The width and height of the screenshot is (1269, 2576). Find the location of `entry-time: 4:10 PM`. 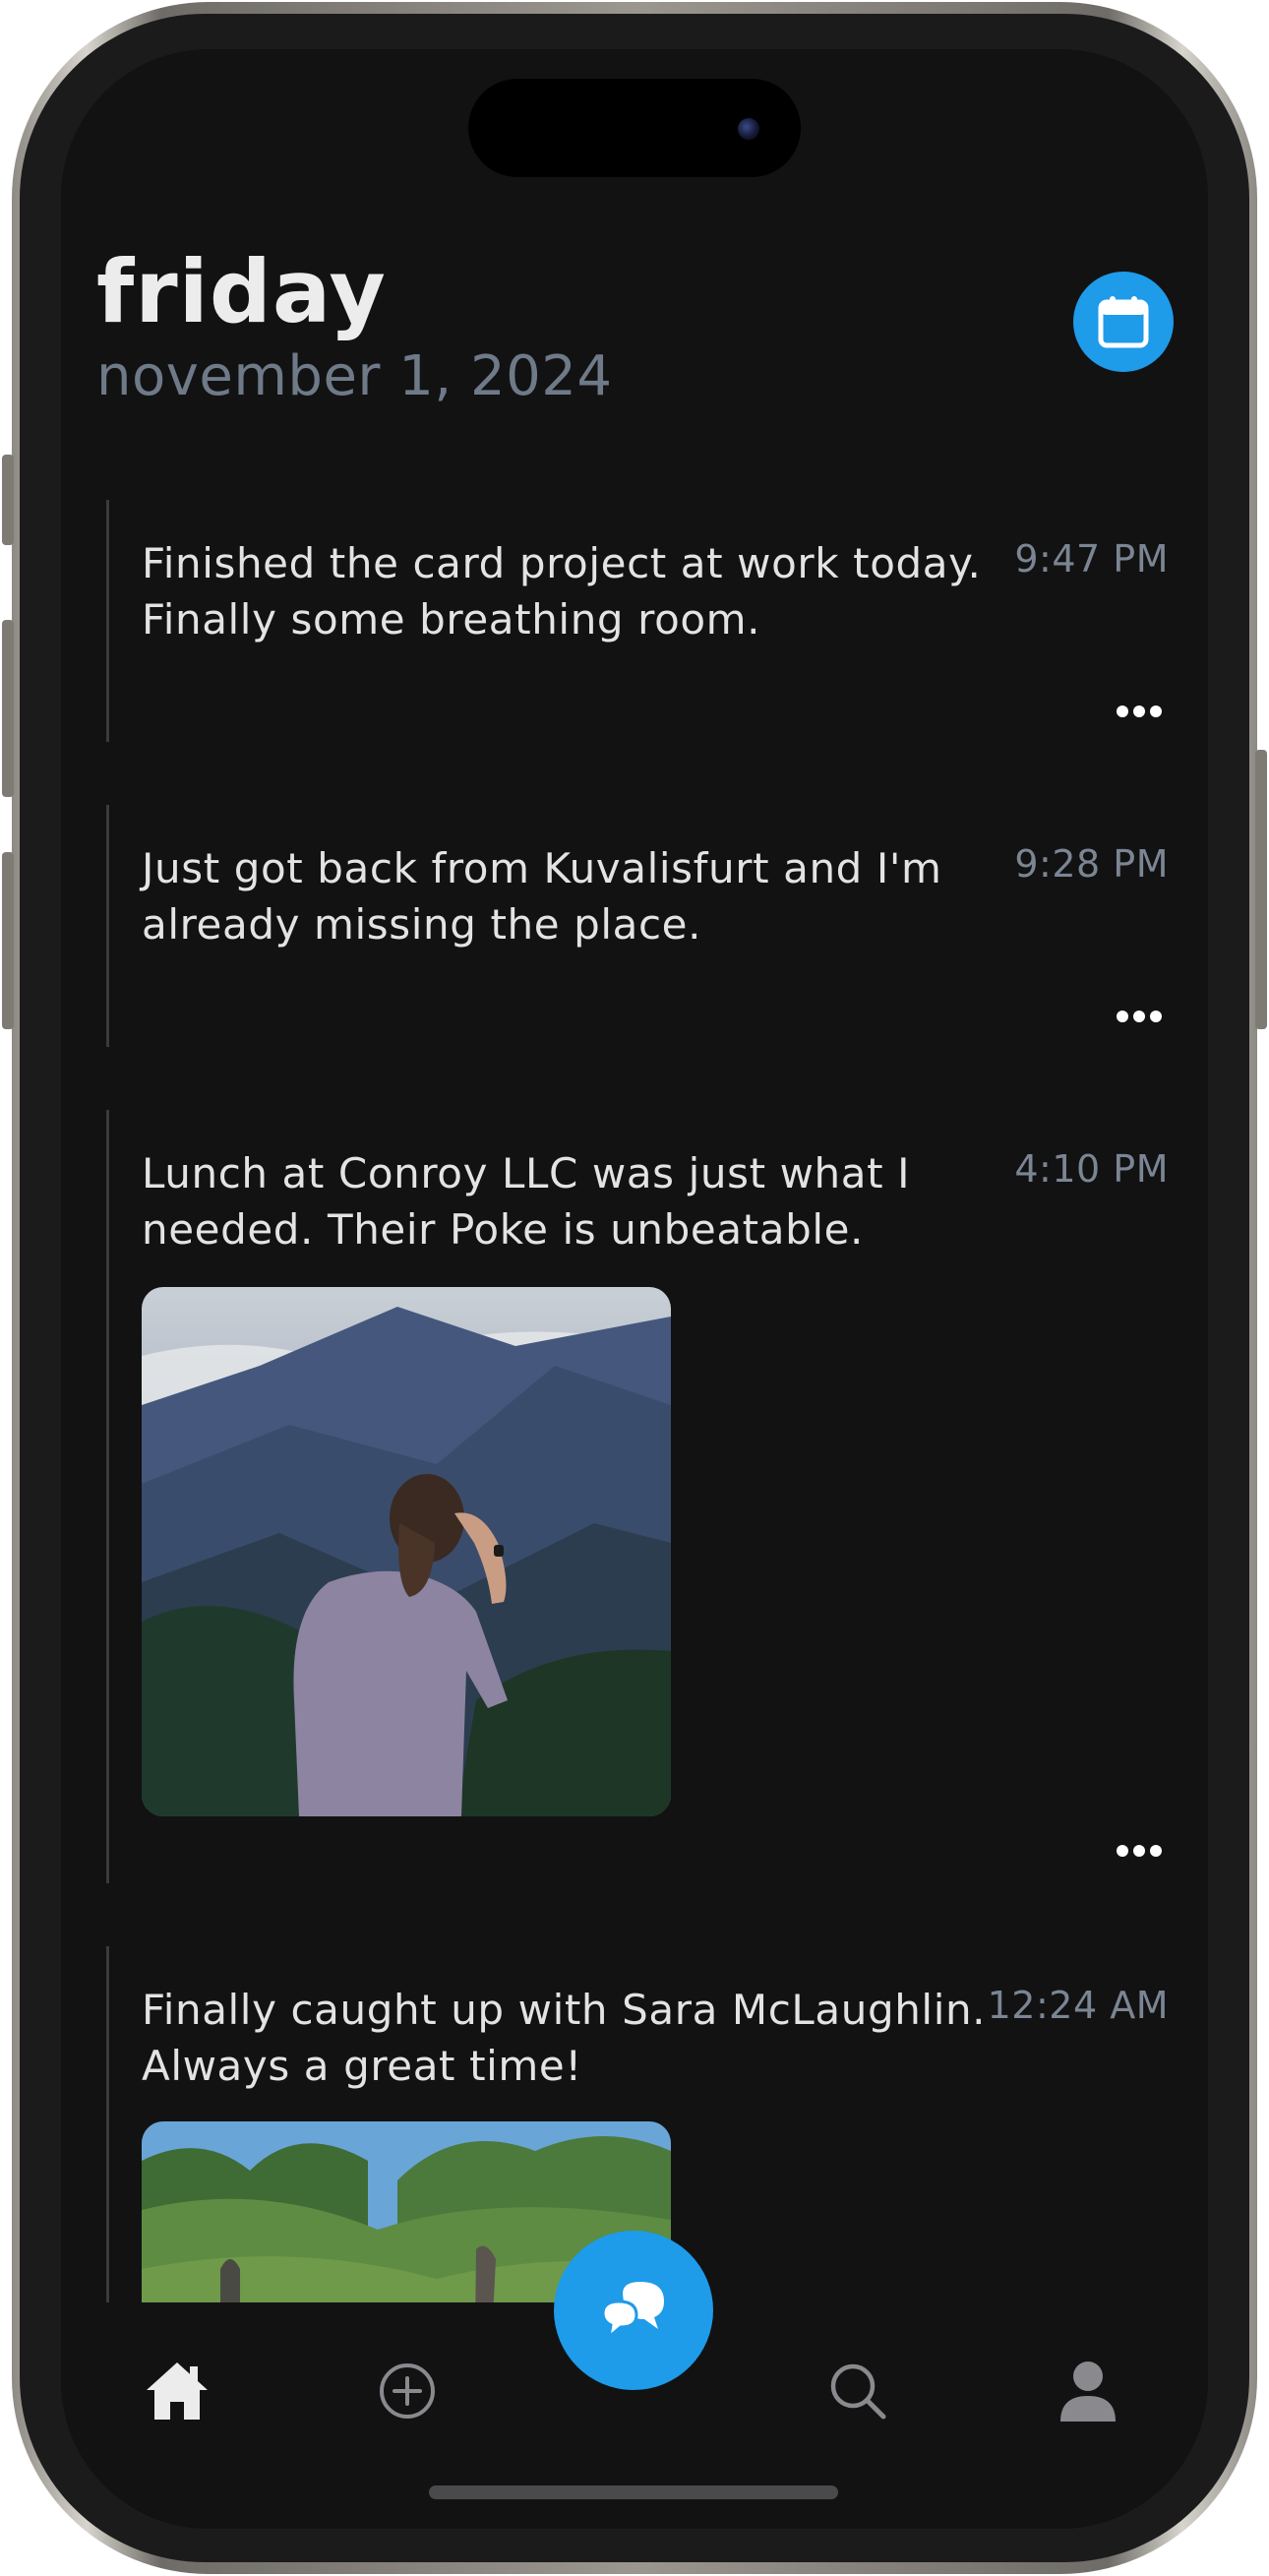

entry-time: 4:10 PM is located at coordinates (1091, 1169).